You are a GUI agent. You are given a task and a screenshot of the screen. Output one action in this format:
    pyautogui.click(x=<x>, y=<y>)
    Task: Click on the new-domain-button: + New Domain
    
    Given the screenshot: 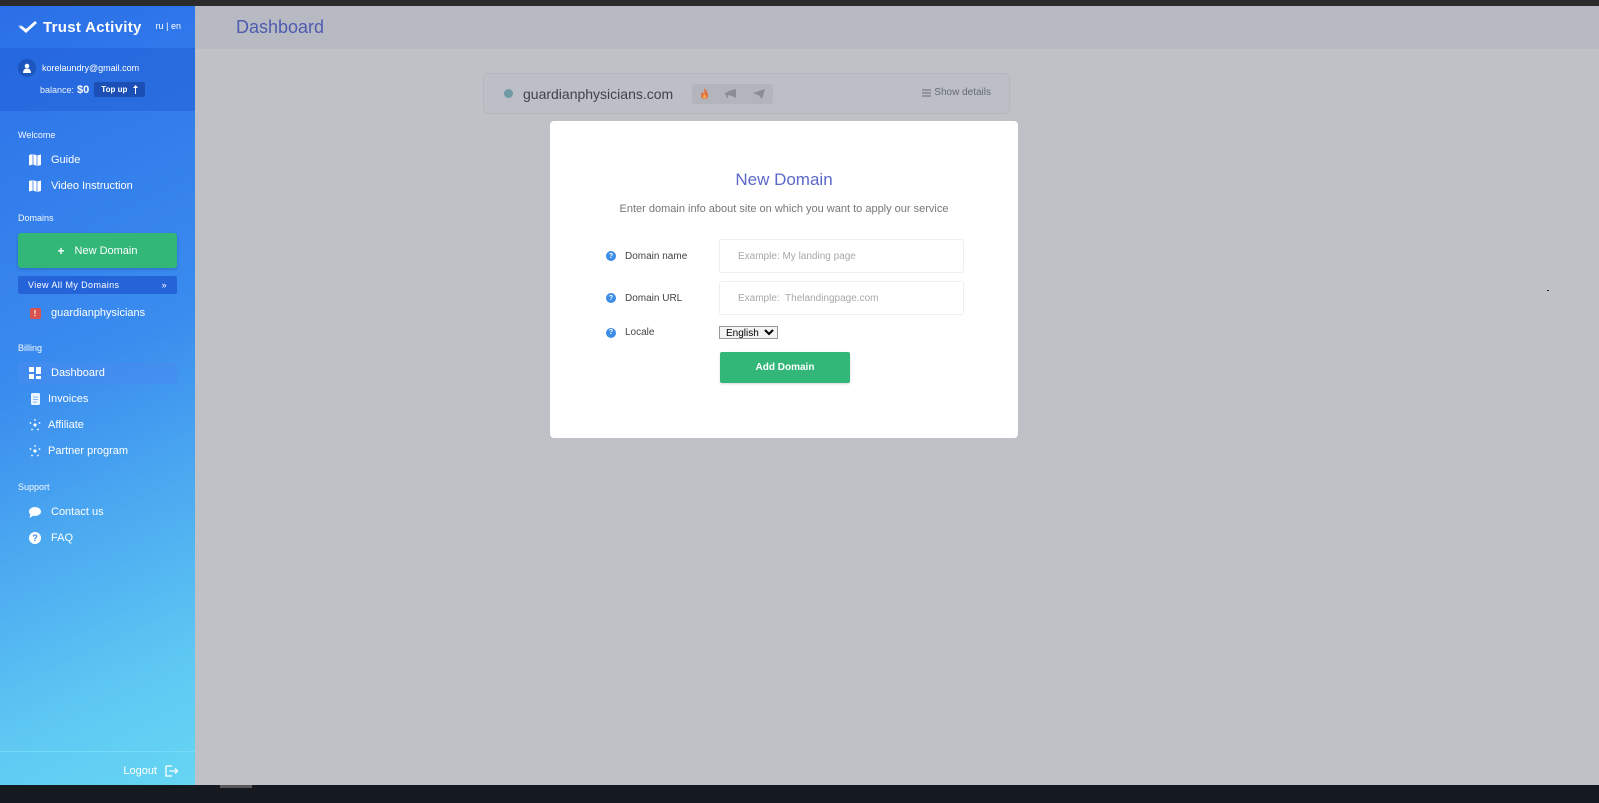 What is the action you would take?
    pyautogui.click(x=97, y=250)
    